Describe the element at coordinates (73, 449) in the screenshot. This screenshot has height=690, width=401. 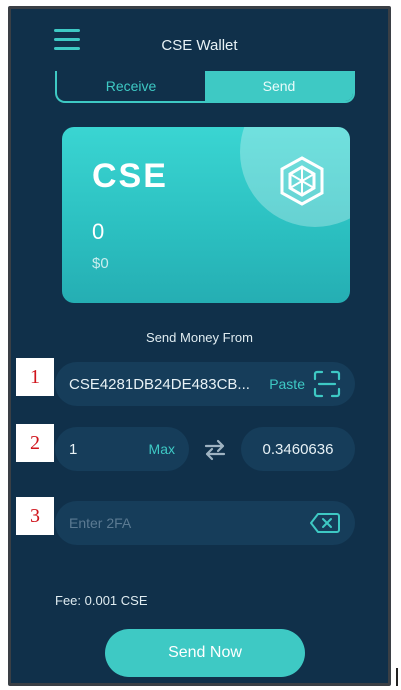
I see `amount-value: 1` at that location.